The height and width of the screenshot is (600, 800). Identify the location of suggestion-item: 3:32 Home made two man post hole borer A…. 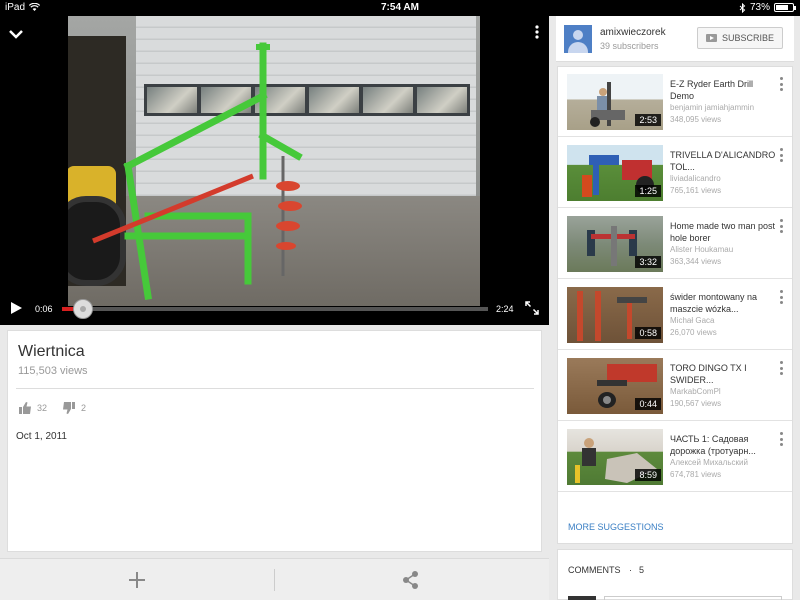
(675, 244).